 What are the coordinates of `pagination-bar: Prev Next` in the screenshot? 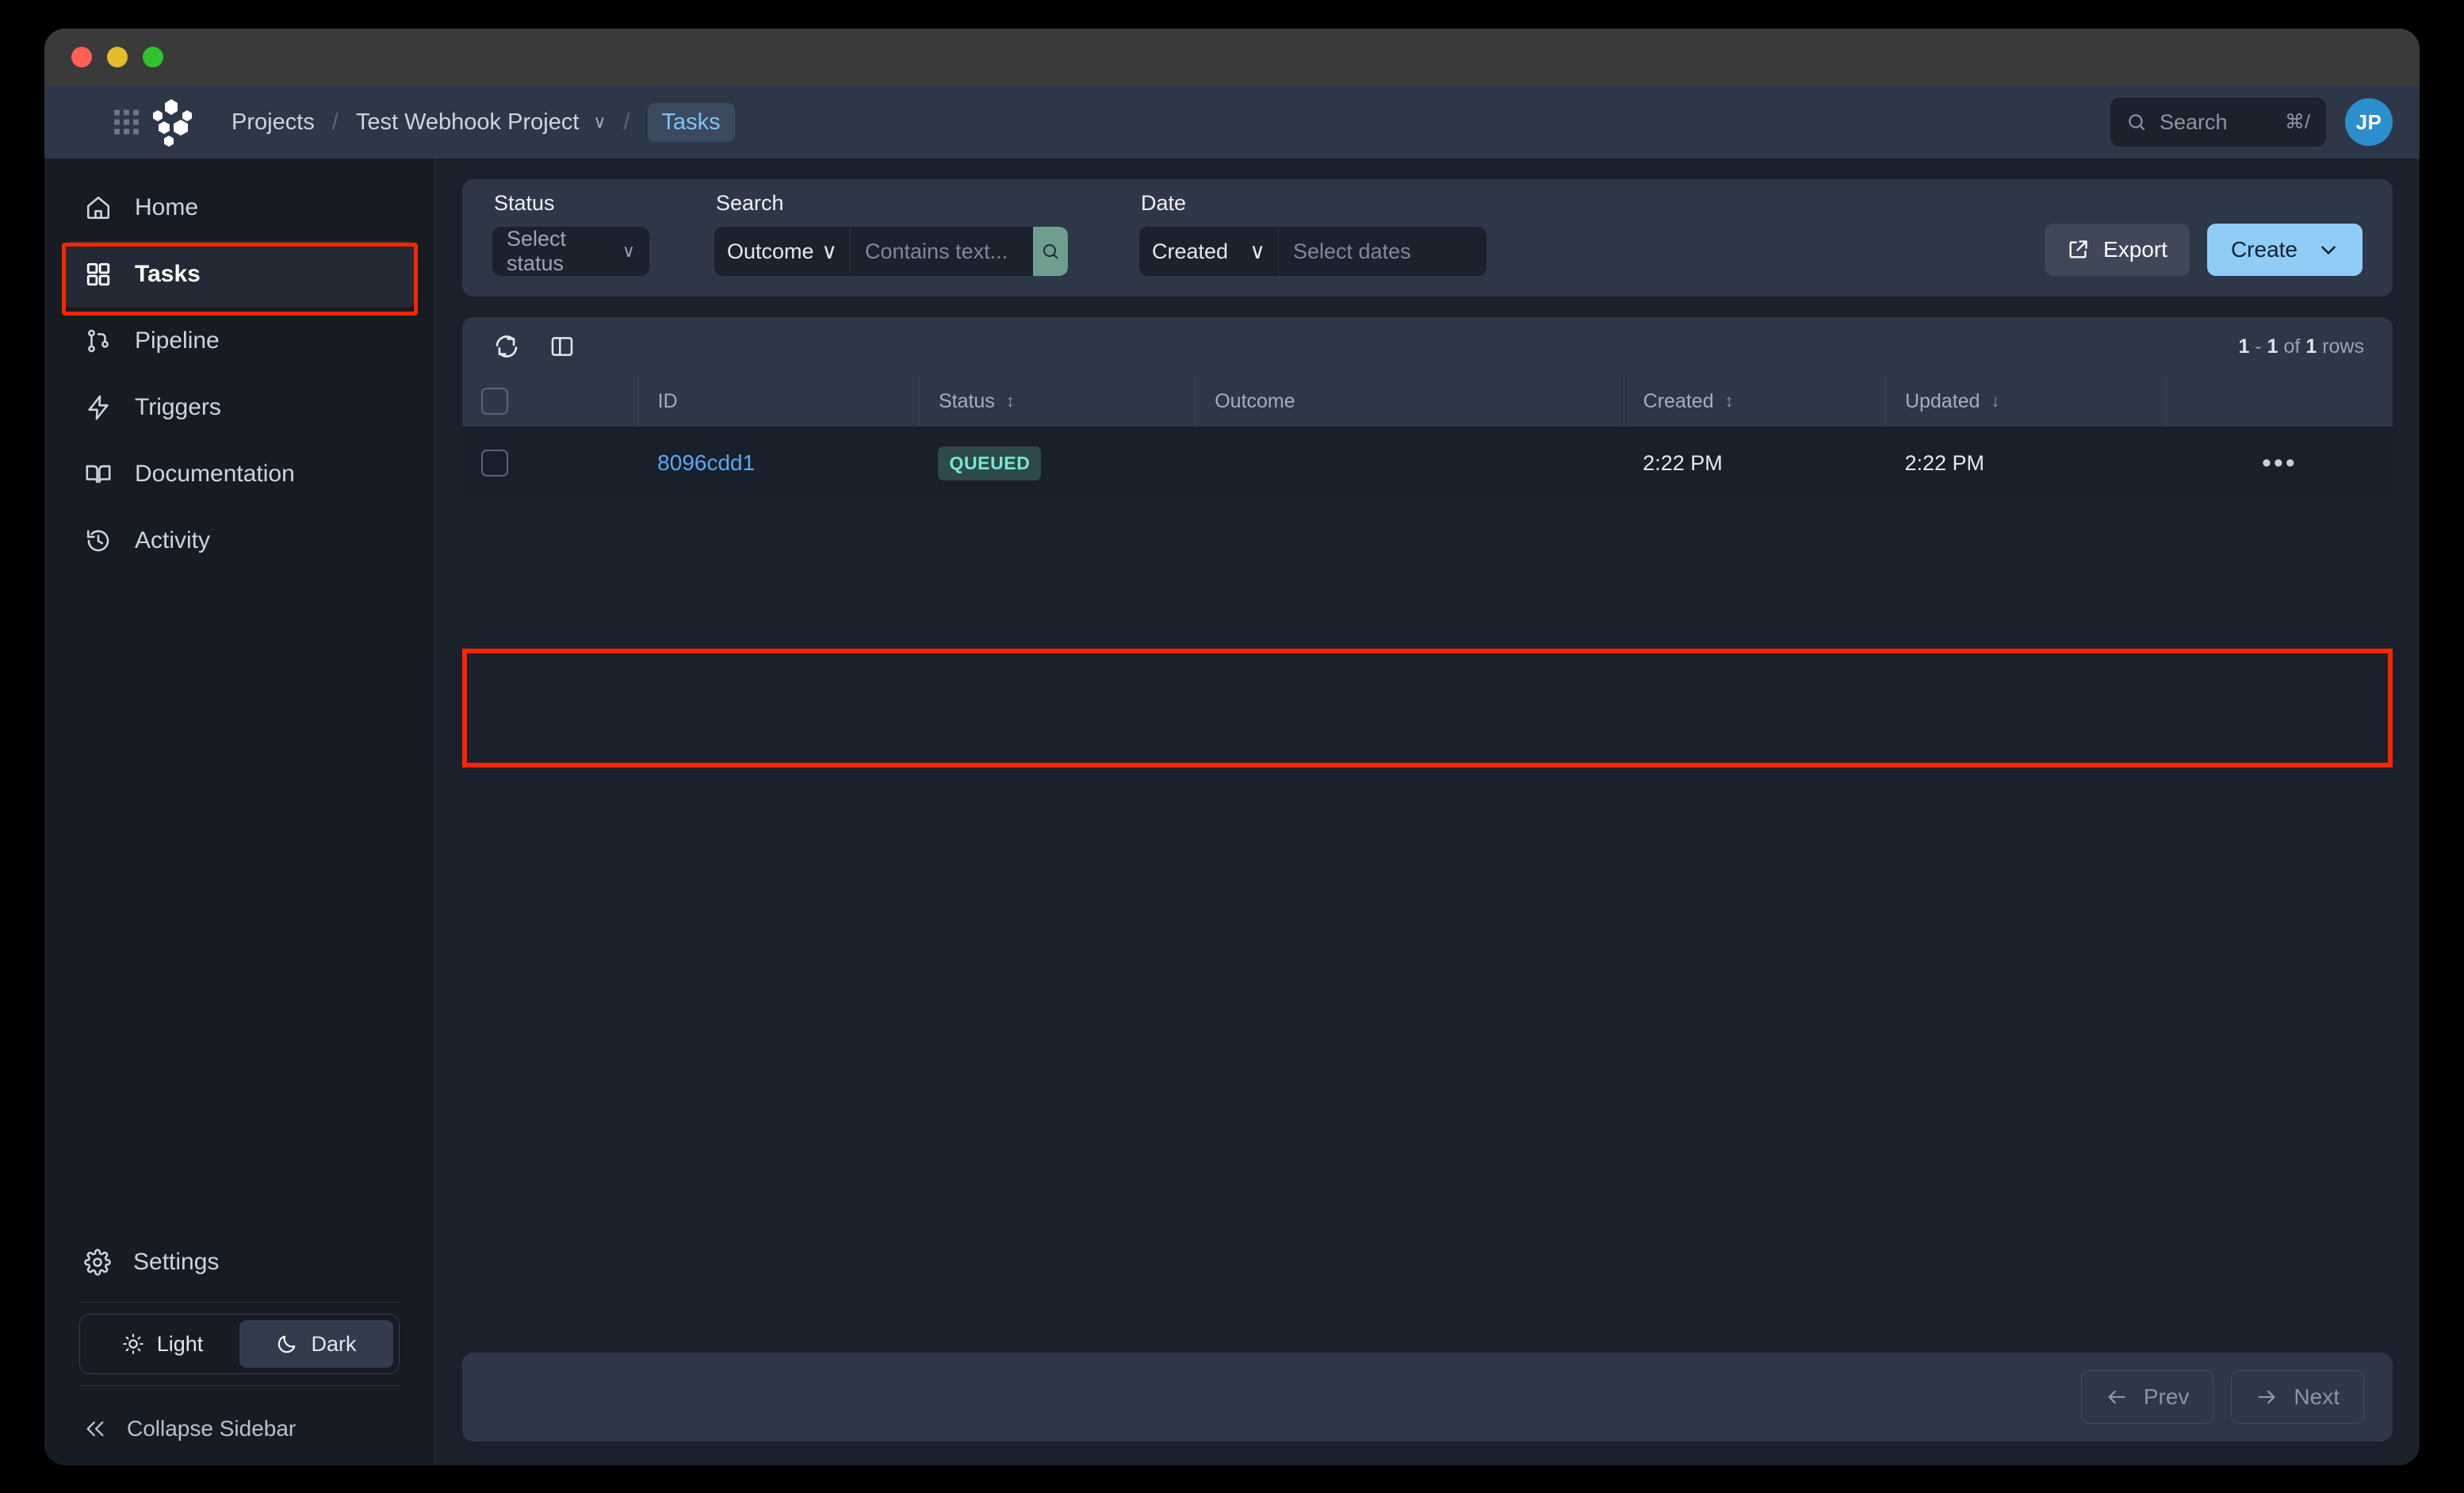 It's located at (1427, 1397).